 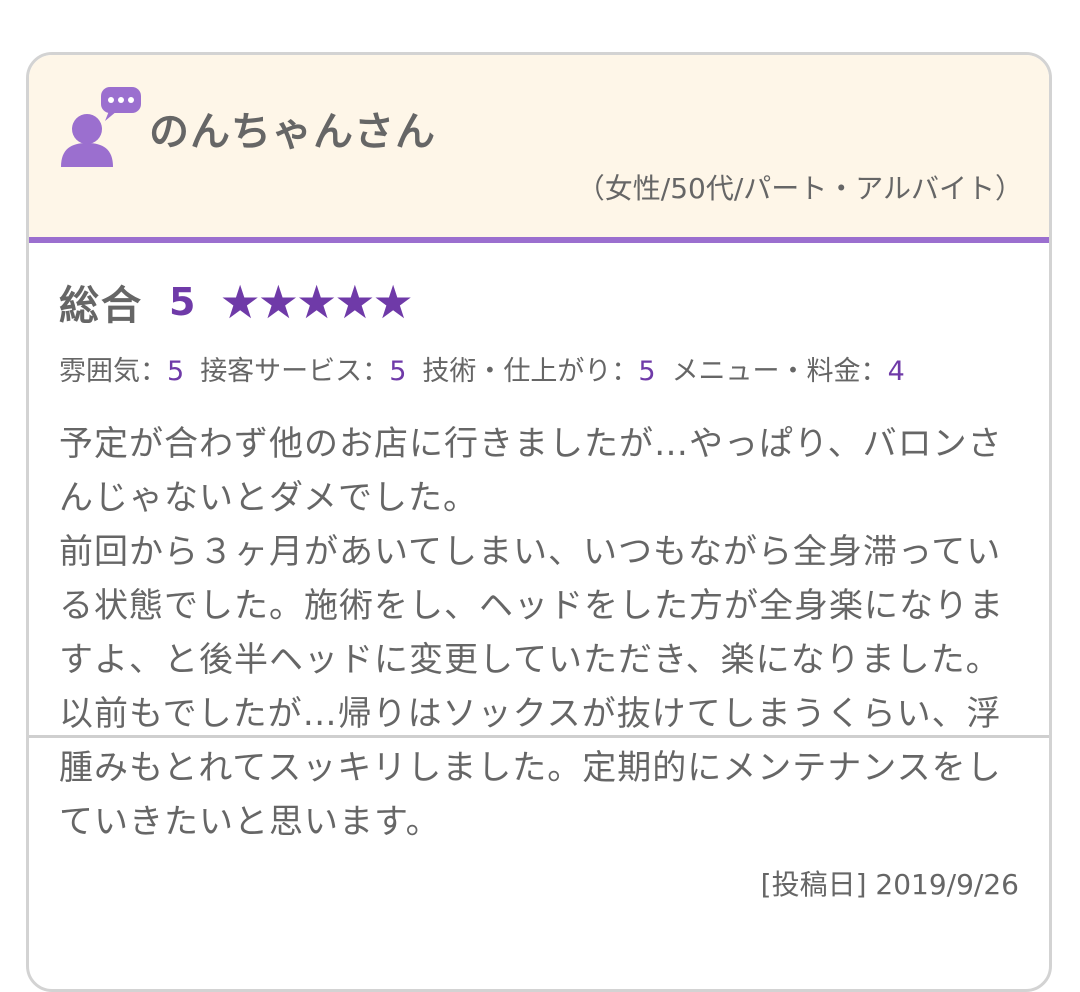 What do you see at coordinates (113, 371) in the screenshot?
I see `sub-rating-label: 雰囲気：` at bounding box center [113, 371].